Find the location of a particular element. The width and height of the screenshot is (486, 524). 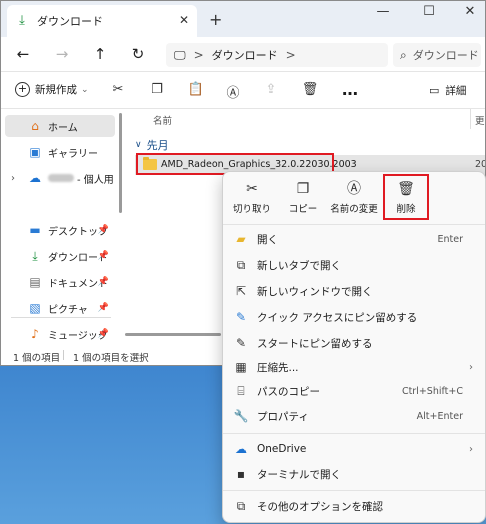

terminal-icon: ▪ is located at coordinates (241, 474).